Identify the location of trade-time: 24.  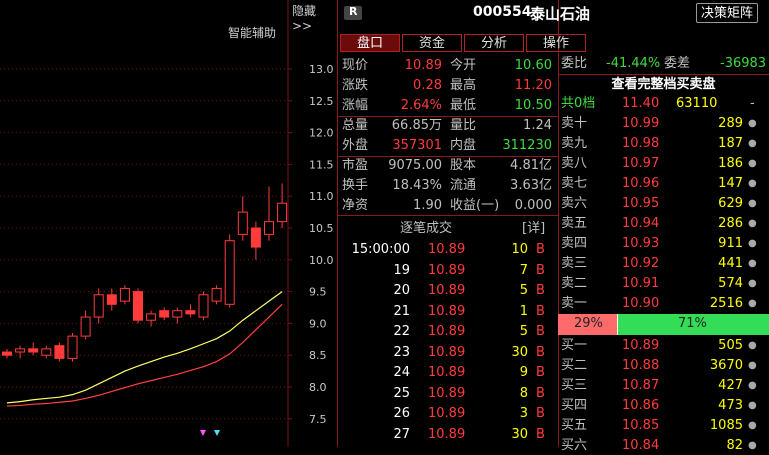
(401, 372).